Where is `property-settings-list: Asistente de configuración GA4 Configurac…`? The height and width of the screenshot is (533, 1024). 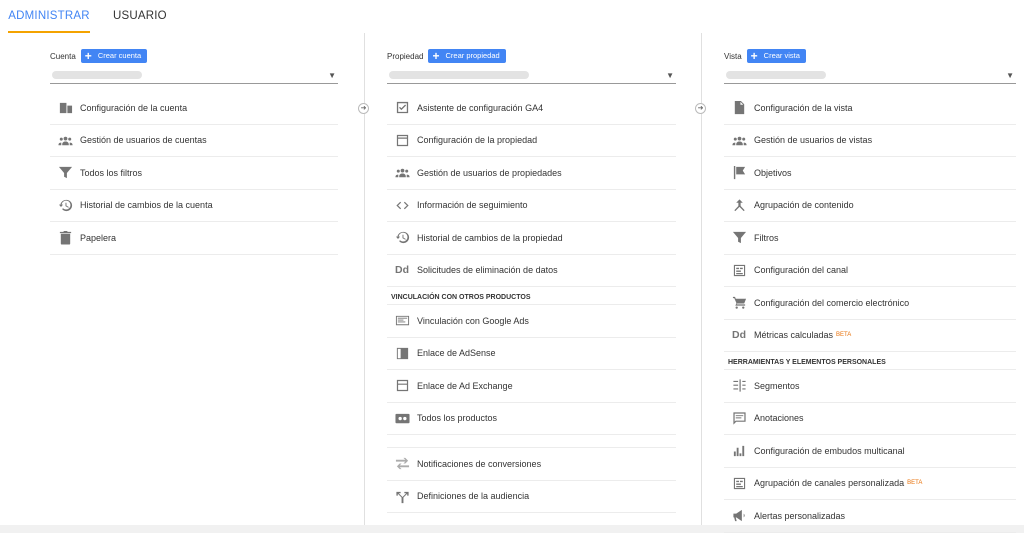
property-settings-list: Asistente de configuración GA4 Configurac… is located at coordinates (531, 189).